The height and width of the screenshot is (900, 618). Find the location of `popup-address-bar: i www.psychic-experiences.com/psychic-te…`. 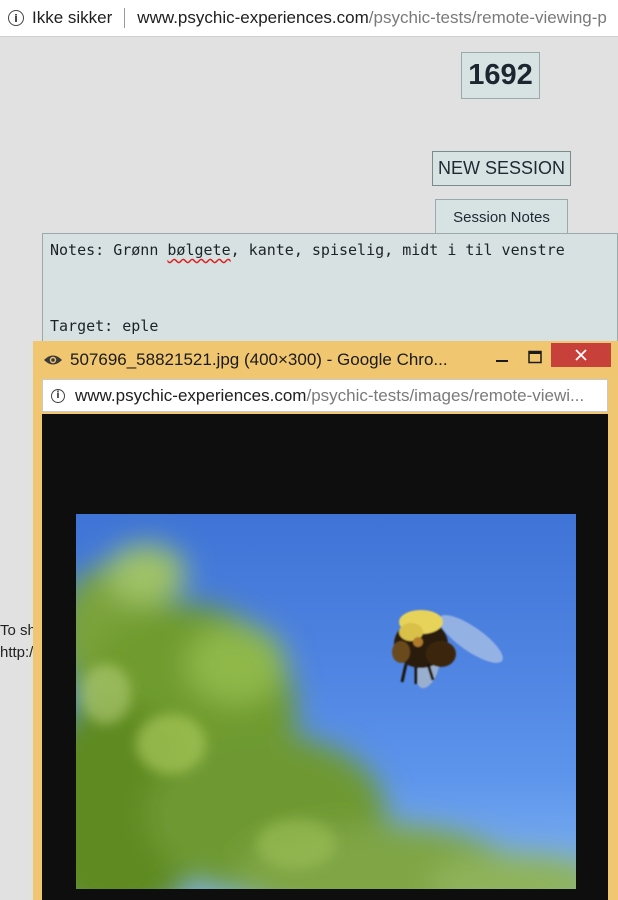

popup-address-bar: i www.psychic-experiences.com/psychic-te… is located at coordinates (325, 395).